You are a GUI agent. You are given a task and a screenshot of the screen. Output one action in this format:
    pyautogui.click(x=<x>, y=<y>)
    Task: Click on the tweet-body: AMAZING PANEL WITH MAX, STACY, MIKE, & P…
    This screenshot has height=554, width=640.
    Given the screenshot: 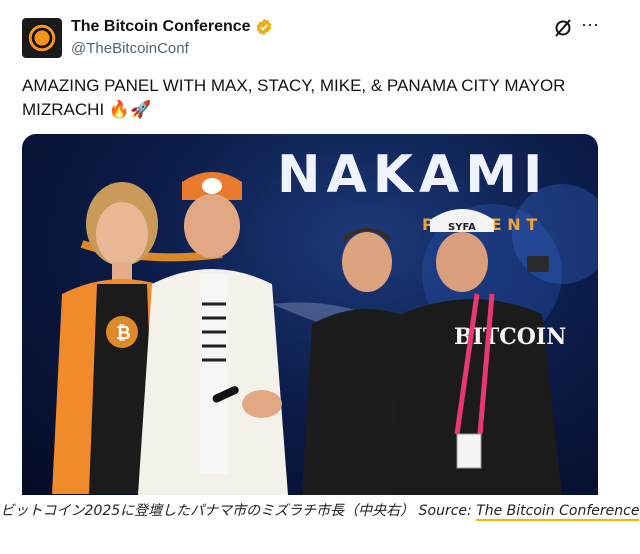 What is the action you would take?
    pyautogui.click(x=294, y=97)
    